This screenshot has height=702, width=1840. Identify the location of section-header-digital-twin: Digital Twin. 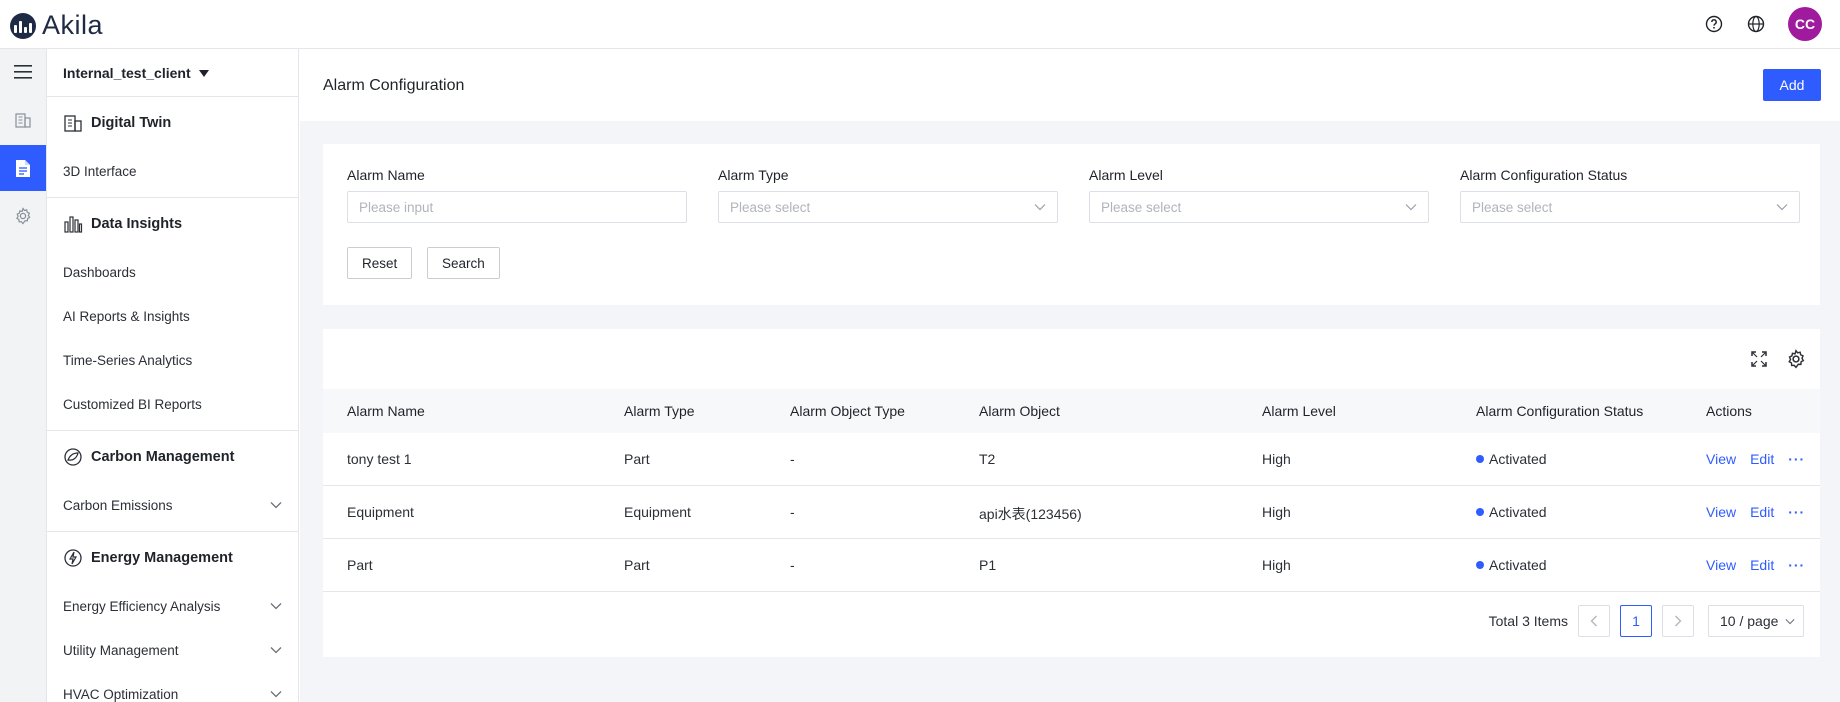
(172, 123).